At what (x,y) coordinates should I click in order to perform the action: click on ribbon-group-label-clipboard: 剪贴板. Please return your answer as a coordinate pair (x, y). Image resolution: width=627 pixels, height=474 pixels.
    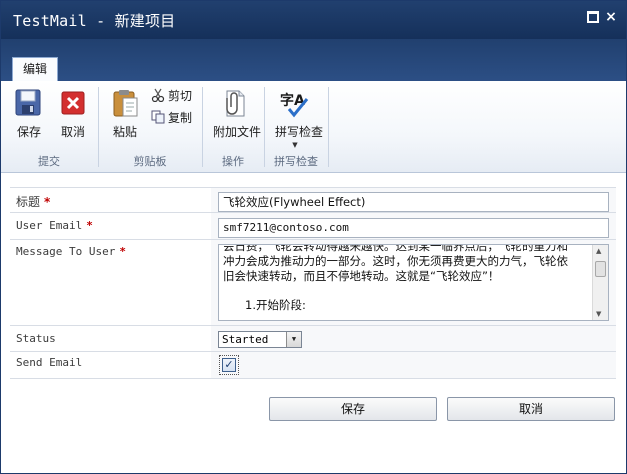
    Looking at the image, I should click on (150, 161).